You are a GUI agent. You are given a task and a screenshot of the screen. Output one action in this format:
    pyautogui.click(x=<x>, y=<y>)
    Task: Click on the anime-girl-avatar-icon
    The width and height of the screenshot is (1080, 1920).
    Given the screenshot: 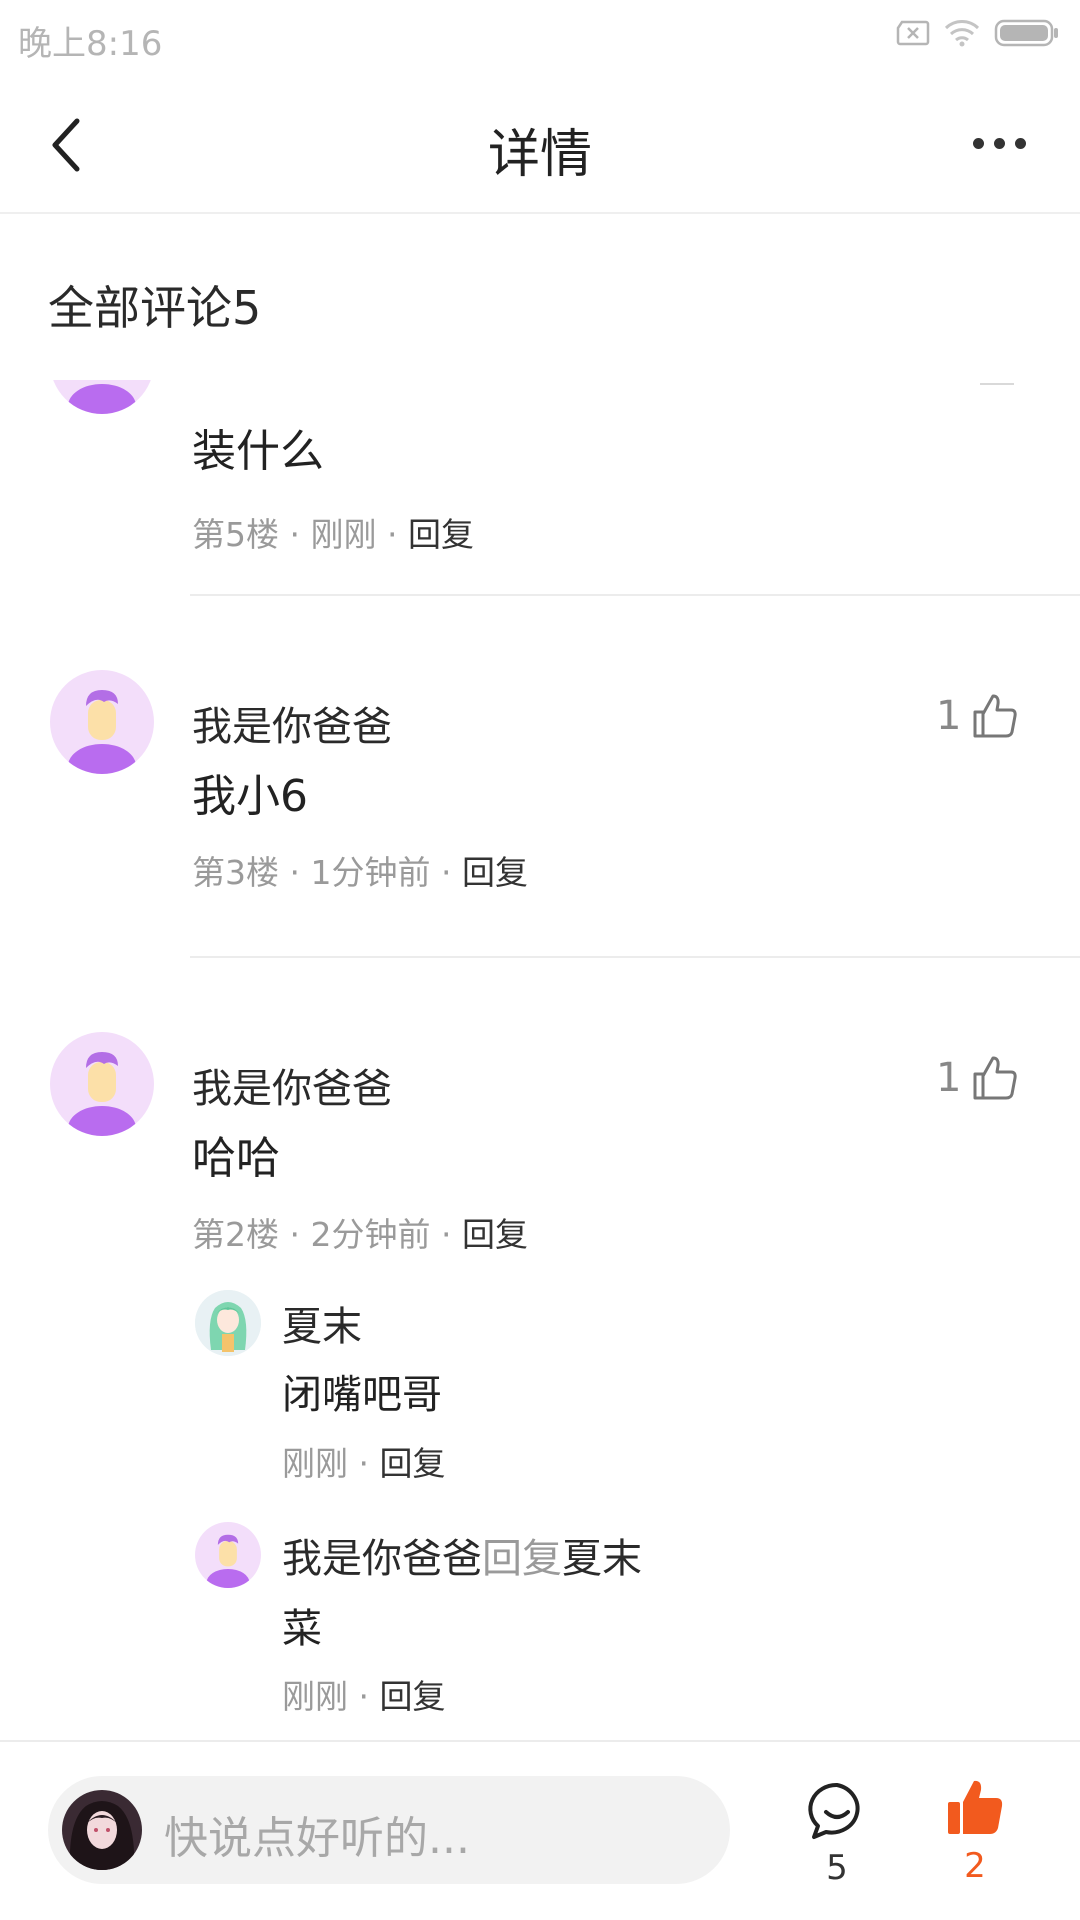 What is the action you would take?
    pyautogui.click(x=228, y=1323)
    